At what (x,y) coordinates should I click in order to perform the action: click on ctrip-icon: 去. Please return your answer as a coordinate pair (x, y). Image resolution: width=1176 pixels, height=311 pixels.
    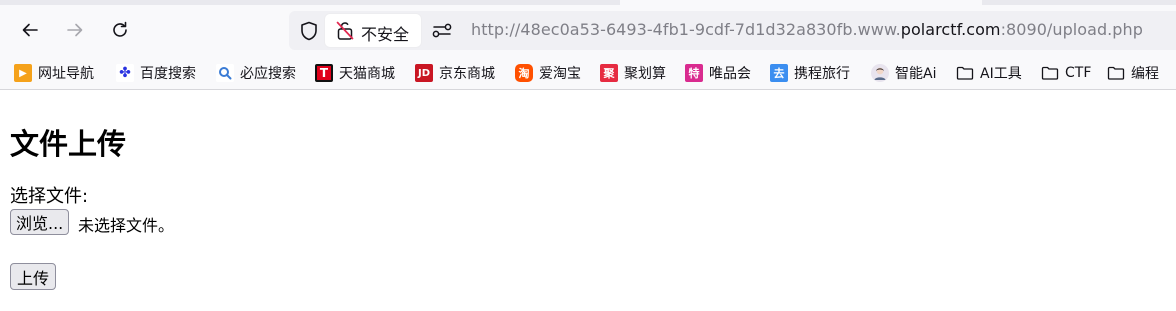
    Looking at the image, I should click on (779, 73).